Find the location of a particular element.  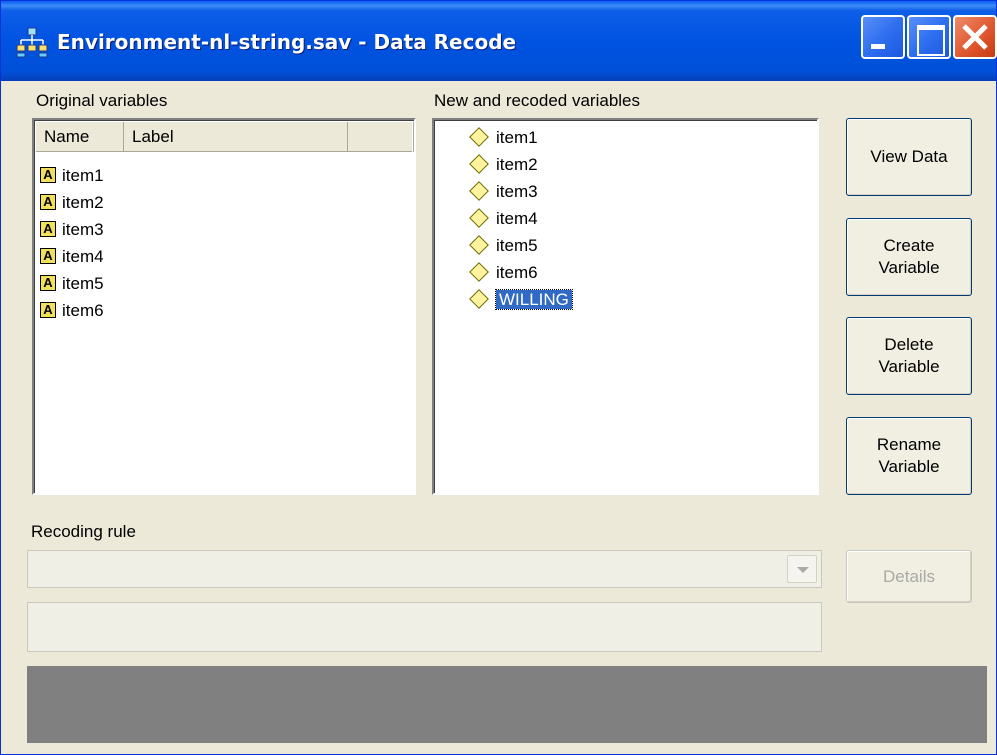

maximize-button is located at coordinates (929, 37).